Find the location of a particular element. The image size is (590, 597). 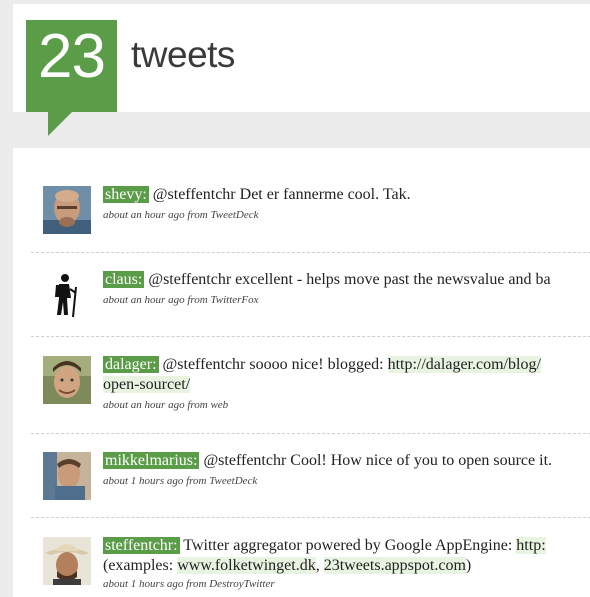

logo-number: 23 is located at coordinates (71, 57).